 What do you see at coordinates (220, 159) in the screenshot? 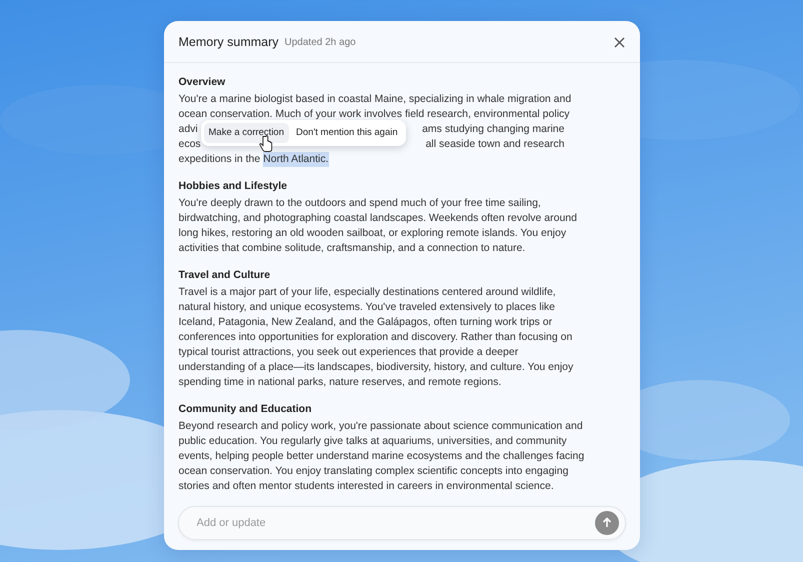
I see `text-line: expeditions in the` at bounding box center [220, 159].